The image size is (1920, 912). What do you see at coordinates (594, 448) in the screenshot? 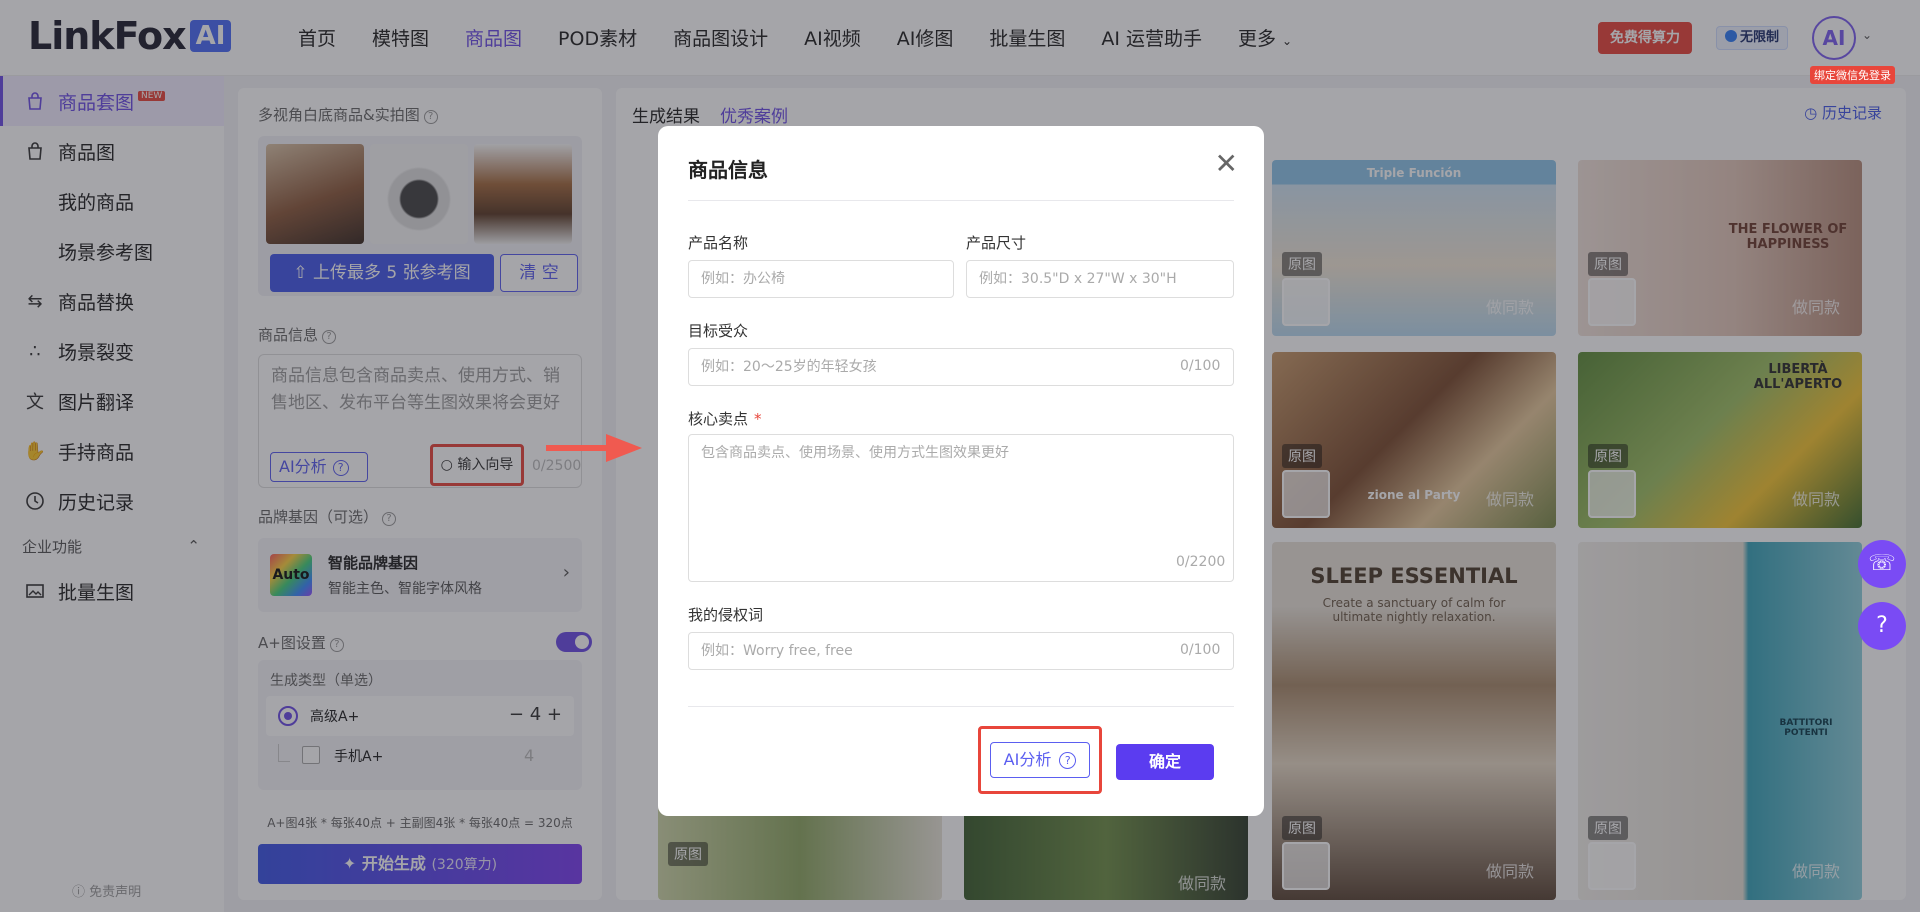
I see `annotation-arrow-icon` at bounding box center [594, 448].